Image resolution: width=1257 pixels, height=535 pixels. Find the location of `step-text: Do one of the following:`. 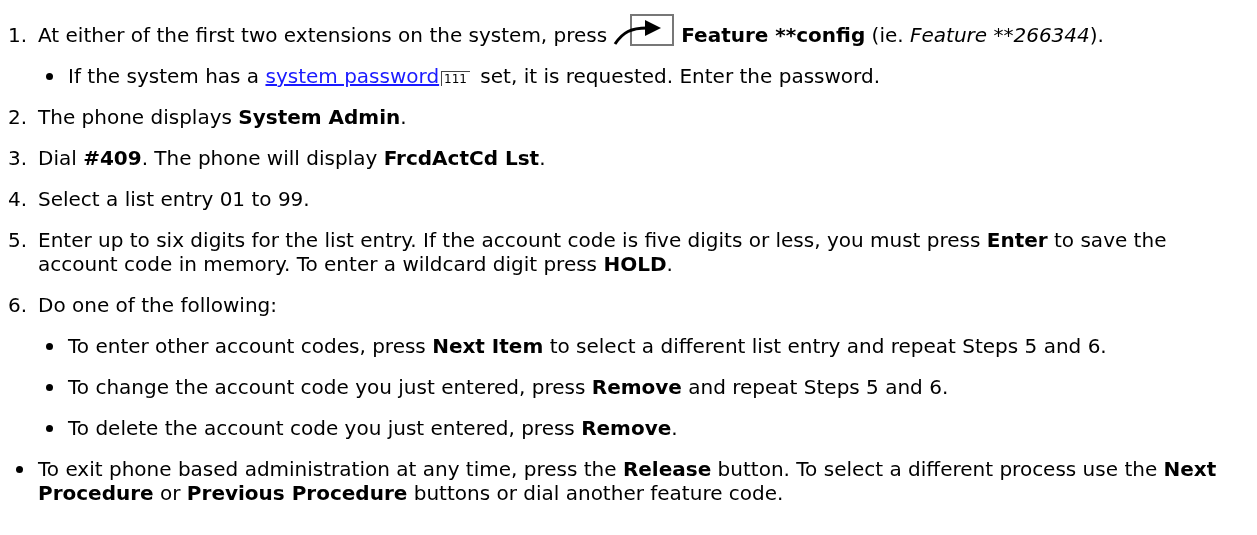

step-text: Do one of the following: is located at coordinates (158, 305).